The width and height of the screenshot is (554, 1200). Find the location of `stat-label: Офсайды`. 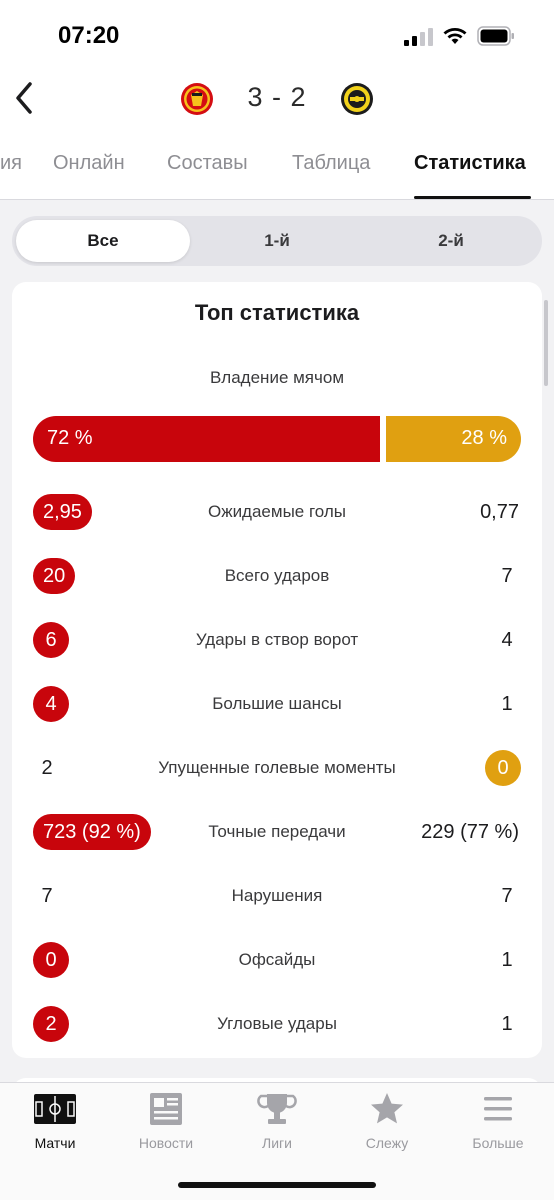

stat-label: Офсайды is located at coordinates (277, 959).